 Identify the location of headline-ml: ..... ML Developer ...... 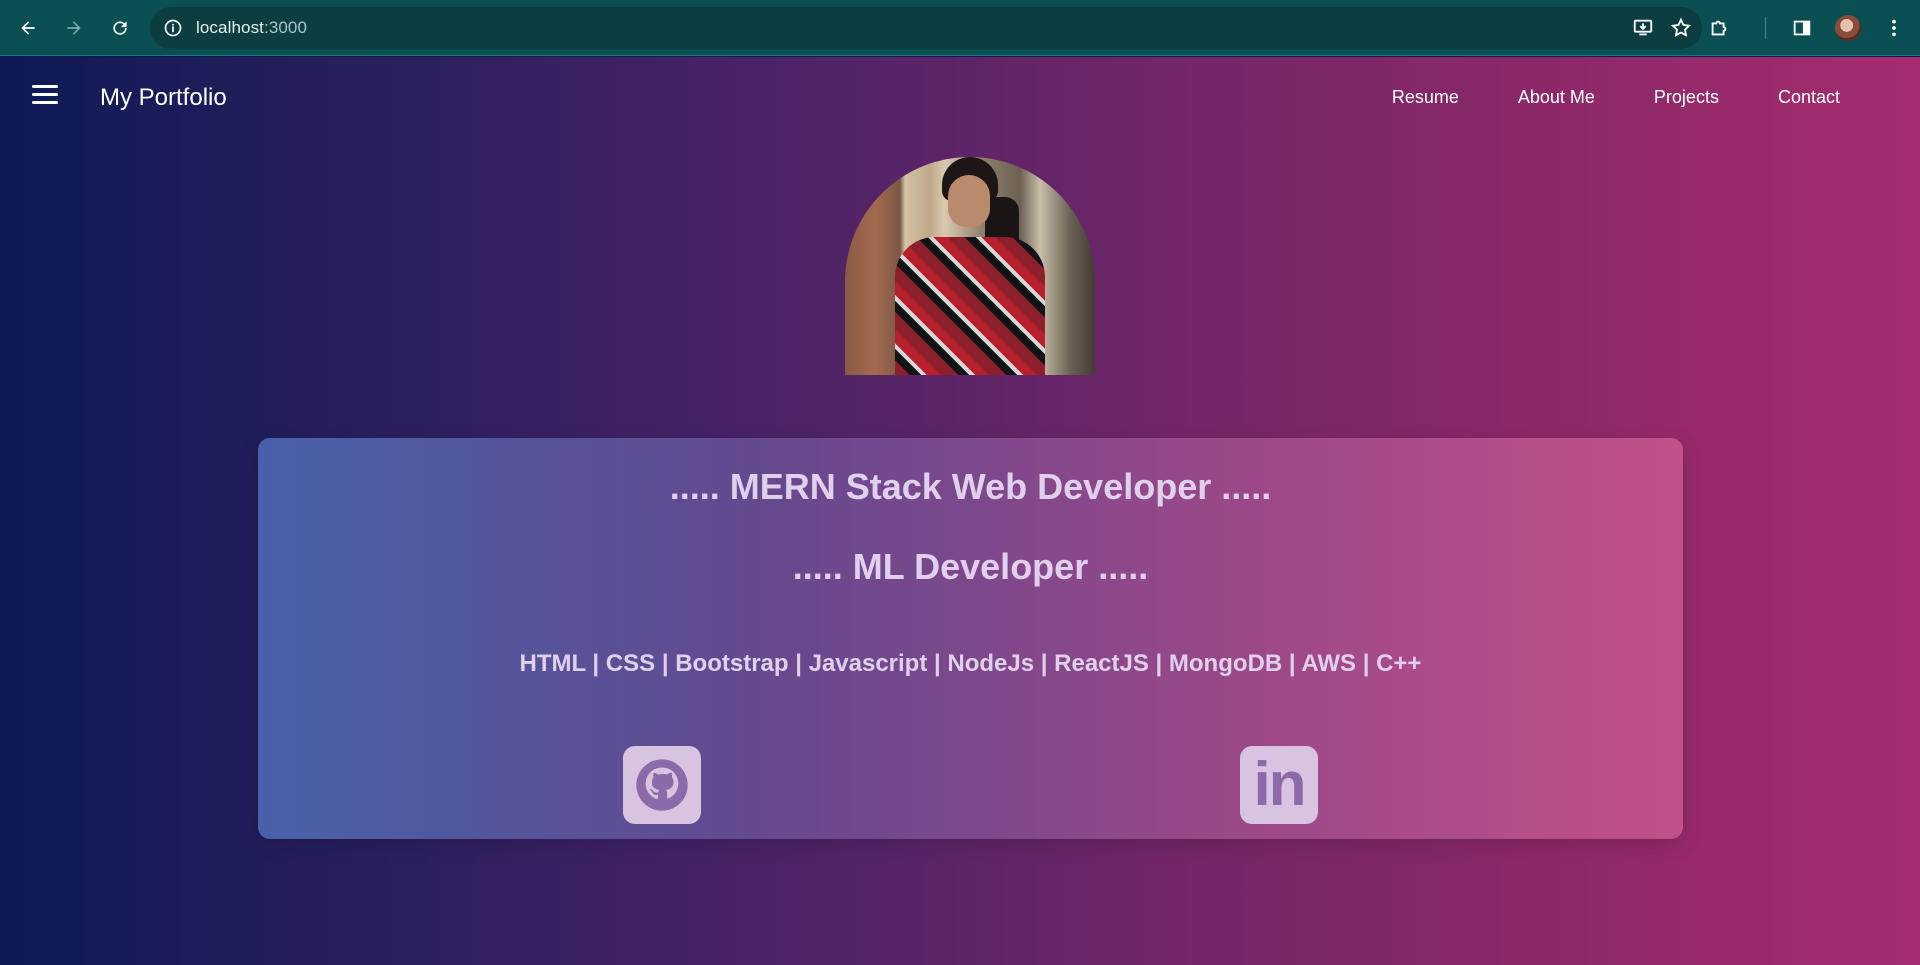
(970, 566).